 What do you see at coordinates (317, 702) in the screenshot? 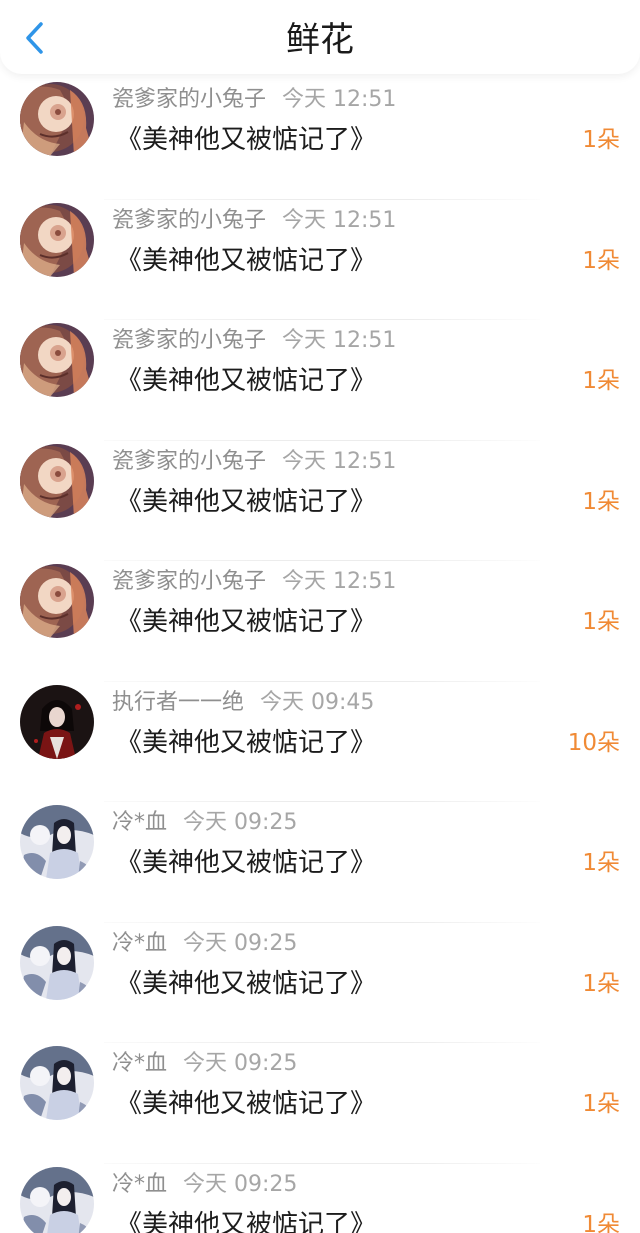
I see `timestamp: 今天 09:45` at bounding box center [317, 702].